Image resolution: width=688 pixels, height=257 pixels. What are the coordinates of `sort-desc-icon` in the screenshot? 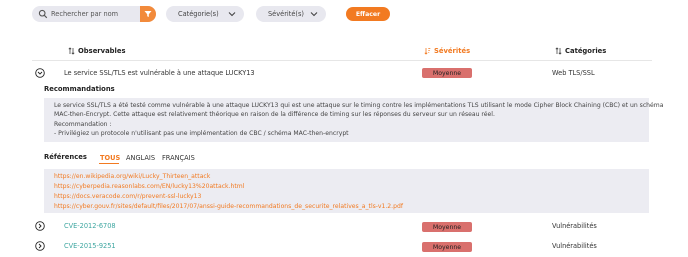 It's located at (427, 51).